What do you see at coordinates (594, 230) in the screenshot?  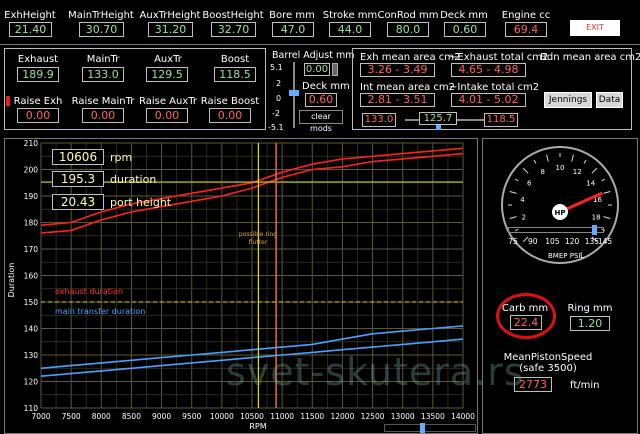 I see `bmep-slider-thumb` at bounding box center [594, 230].